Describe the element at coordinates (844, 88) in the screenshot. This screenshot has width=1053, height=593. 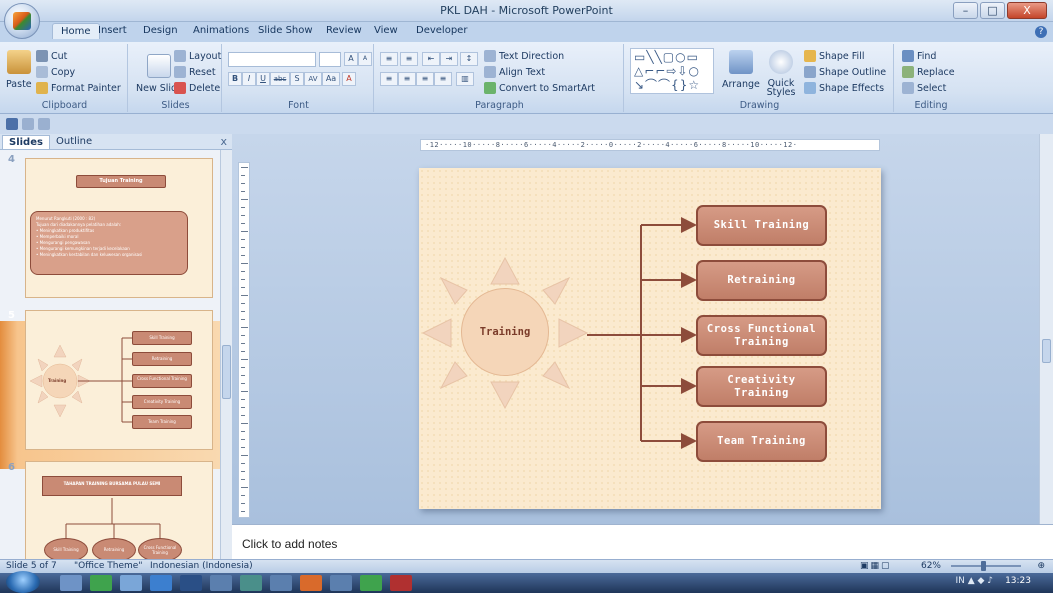
I see `shape-effects-button: Shape Effects` at that location.